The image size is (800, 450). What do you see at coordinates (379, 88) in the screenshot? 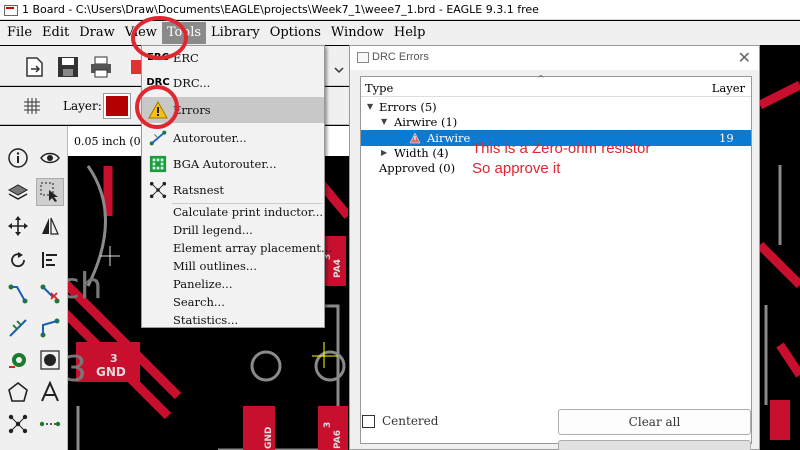
I see `column-type: Type` at bounding box center [379, 88].